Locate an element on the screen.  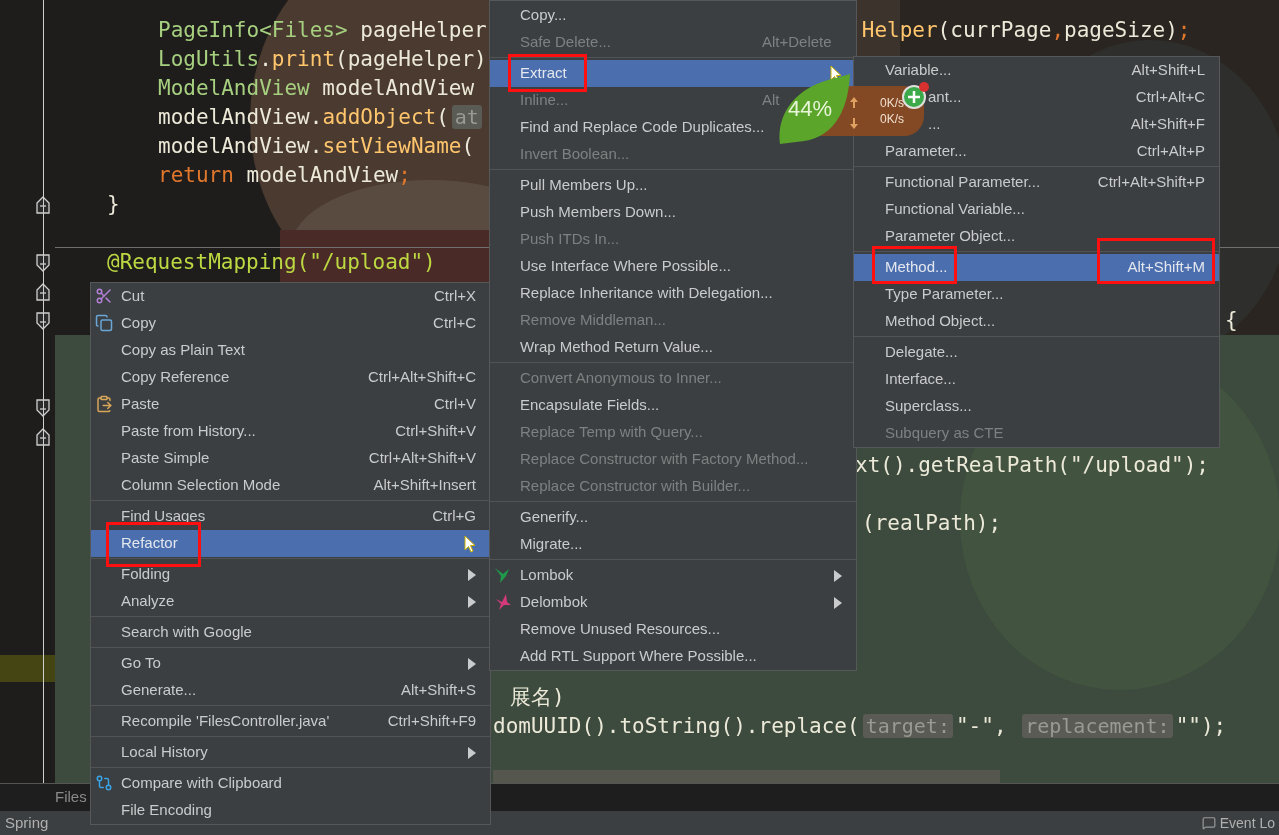
menu-item: Find Usages Ctrl+G is located at coordinates (290, 516).